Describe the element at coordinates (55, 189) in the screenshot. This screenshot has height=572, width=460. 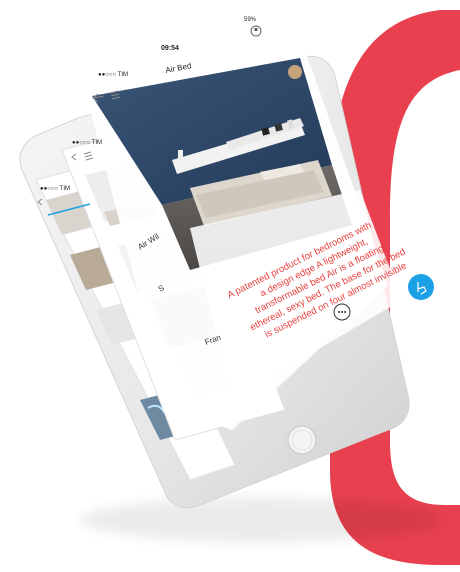
I see `status-carrier-back: ●●○○○ TIM` at that location.